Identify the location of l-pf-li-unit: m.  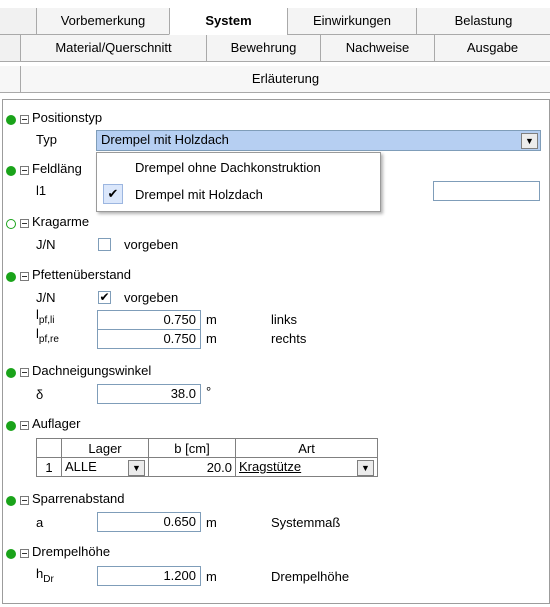
(211, 319).